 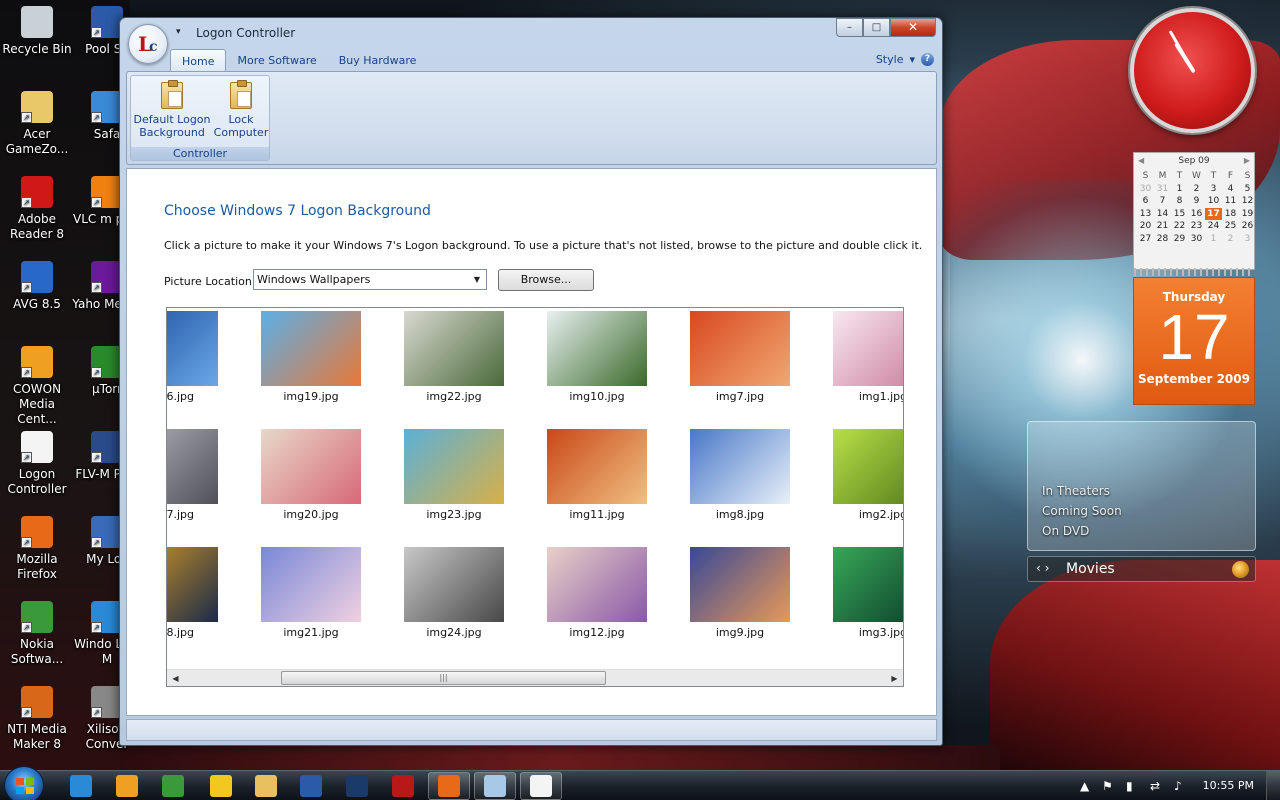 What do you see at coordinates (1076, 491) in the screenshot?
I see `movies-item: In Theaters` at bounding box center [1076, 491].